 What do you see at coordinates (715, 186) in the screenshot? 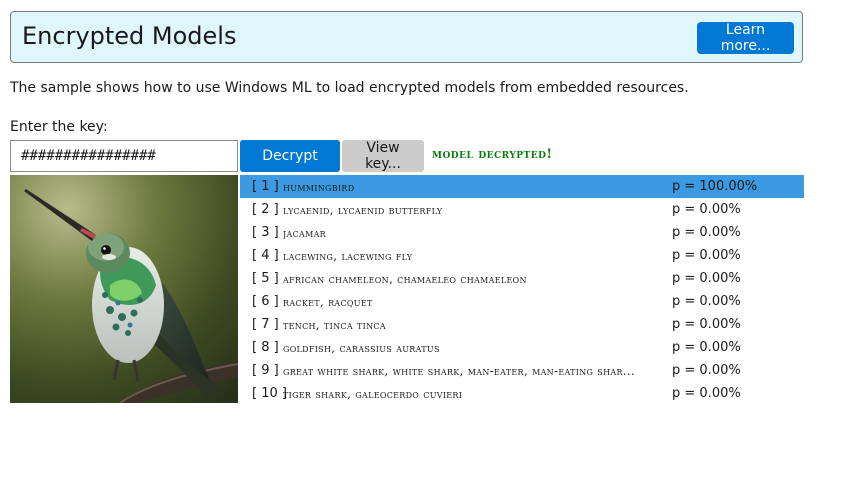
I see `result-probability: p = 100.00%` at bounding box center [715, 186].